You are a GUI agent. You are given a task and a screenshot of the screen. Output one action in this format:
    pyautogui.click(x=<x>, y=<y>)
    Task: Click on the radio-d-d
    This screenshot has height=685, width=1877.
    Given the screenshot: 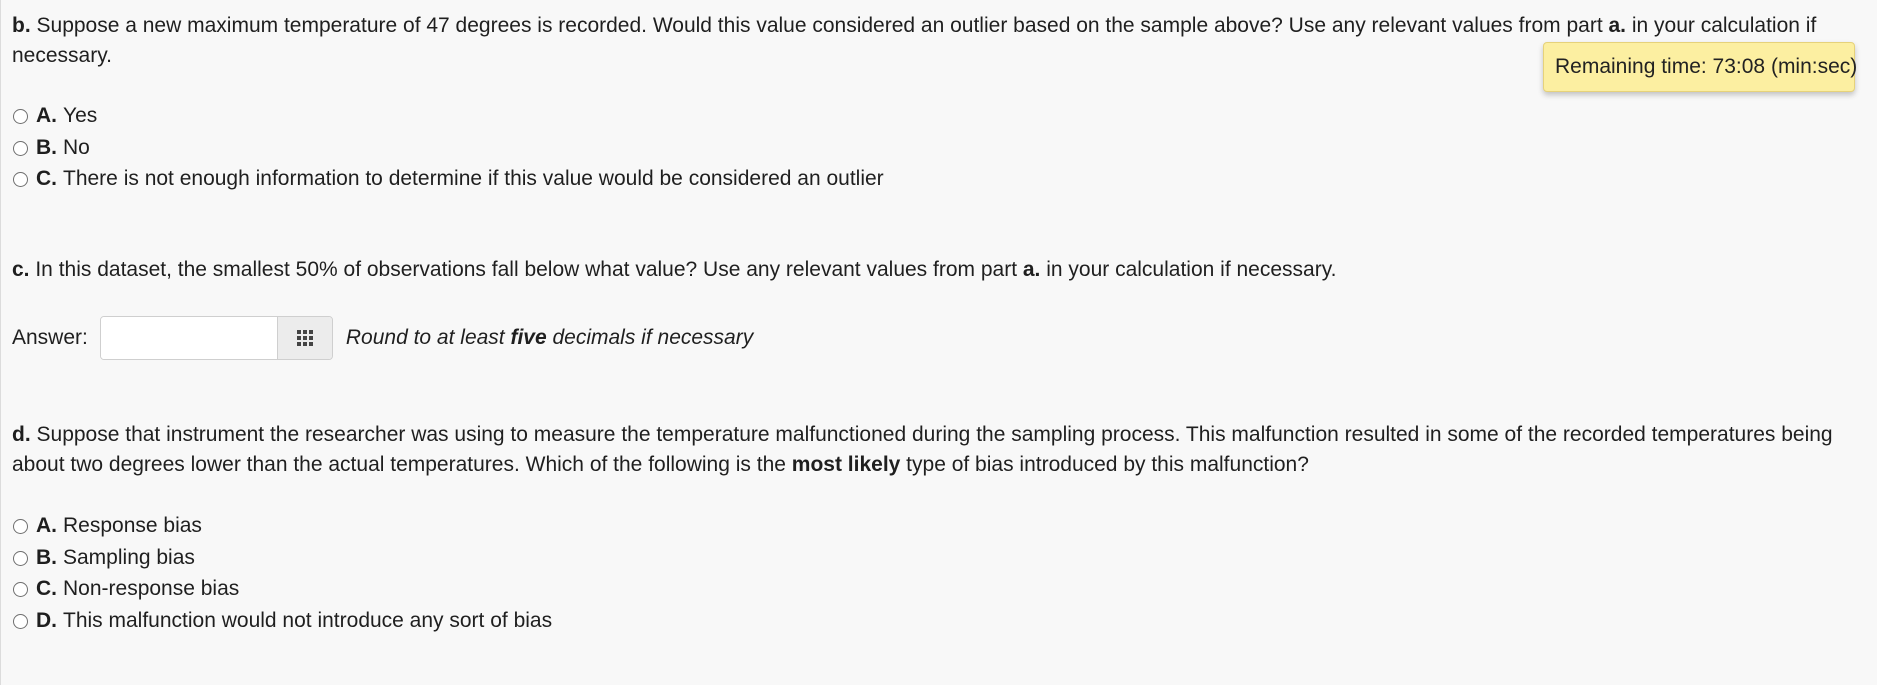 What is the action you would take?
    pyautogui.click(x=20, y=621)
    